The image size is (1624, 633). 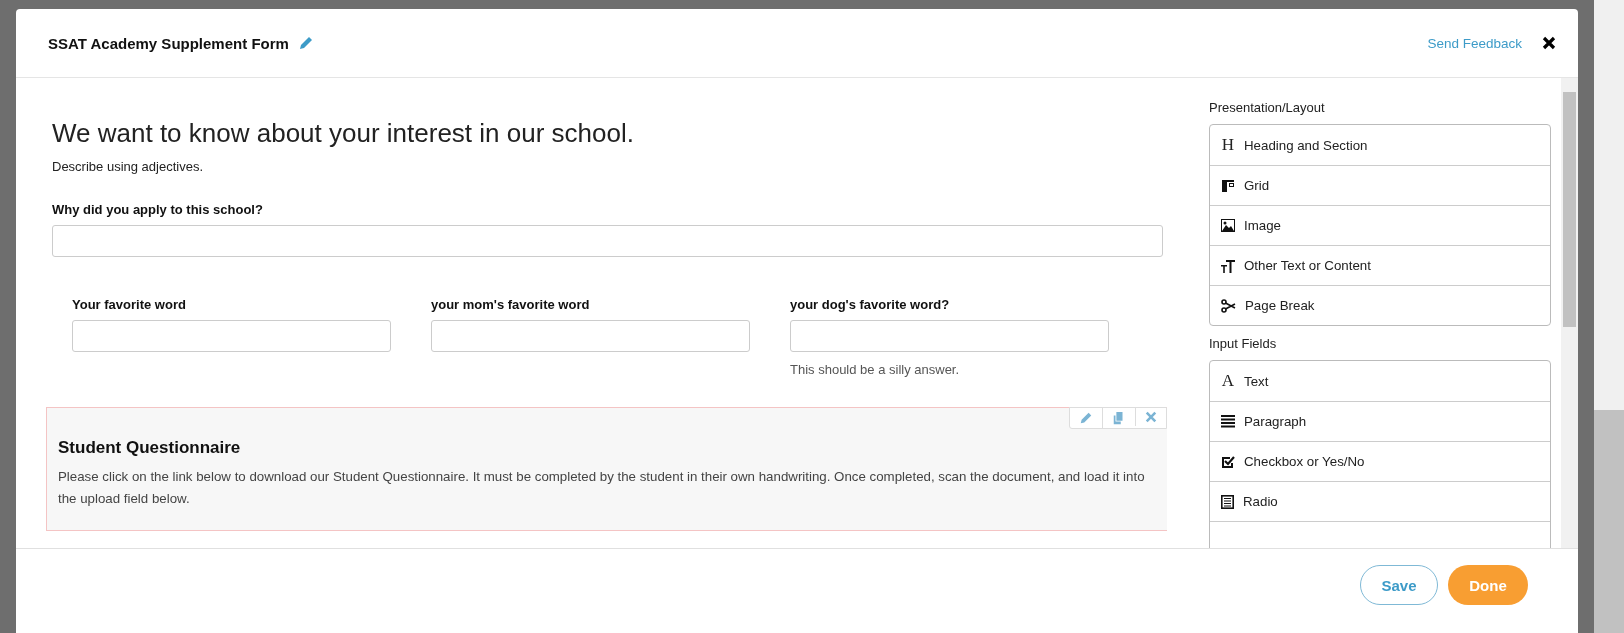 What do you see at coordinates (1228, 225) in the screenshot?
I see `image-icon` at bounding box center [1228, 225].